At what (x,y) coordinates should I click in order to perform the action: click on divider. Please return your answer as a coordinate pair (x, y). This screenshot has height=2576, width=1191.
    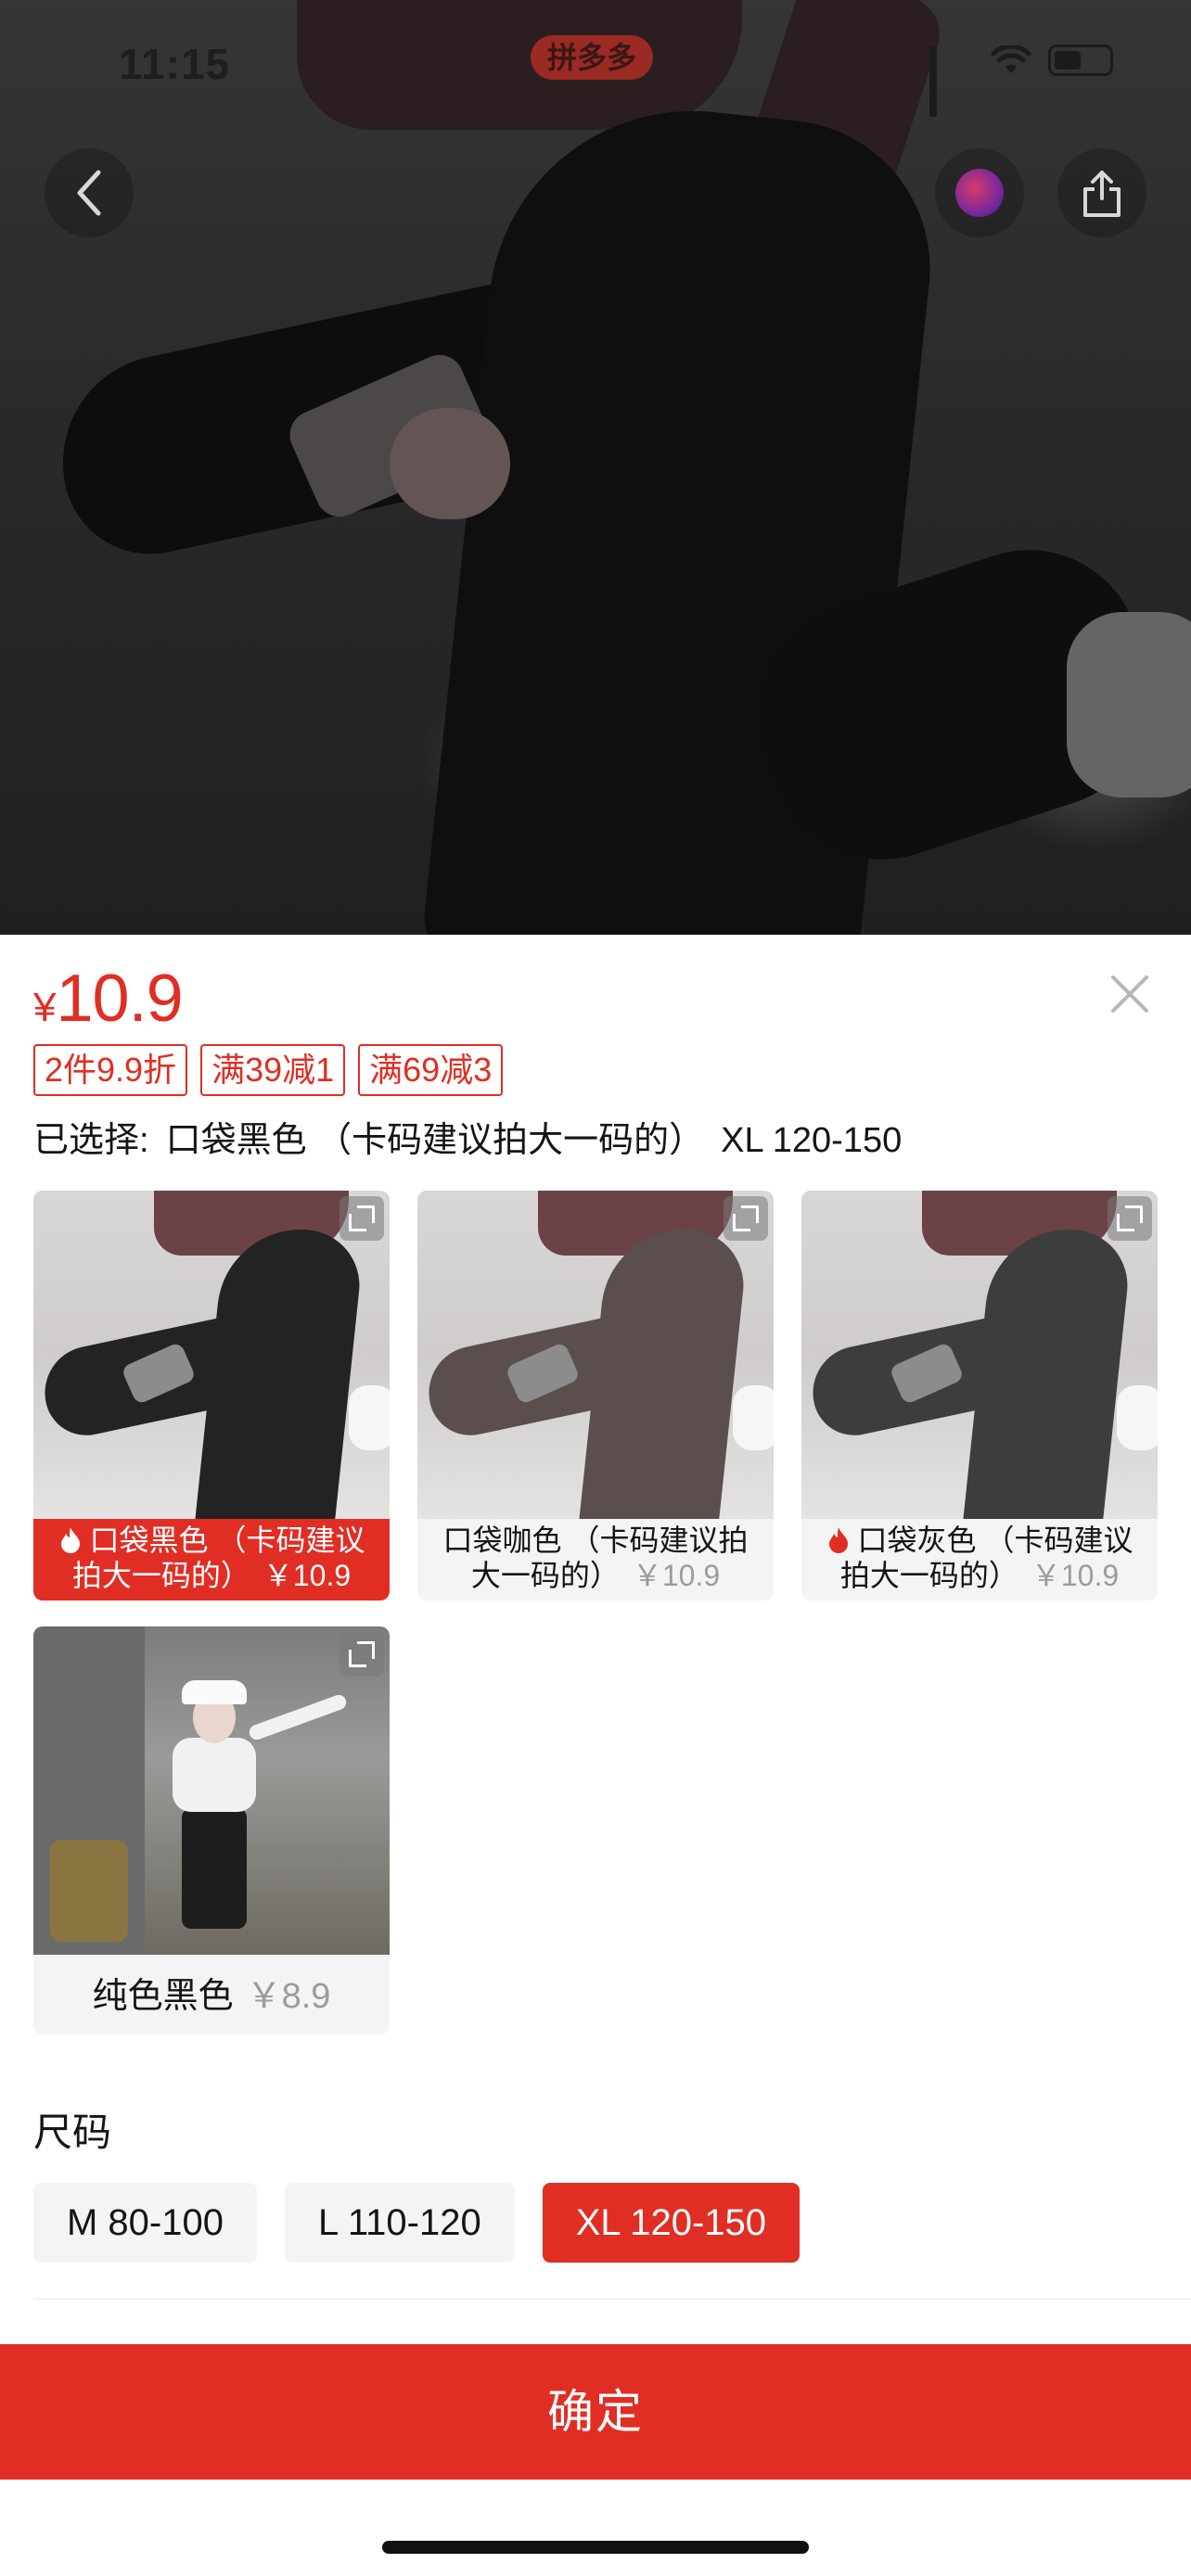
    Looking at the image, I should click on (612, 2299).